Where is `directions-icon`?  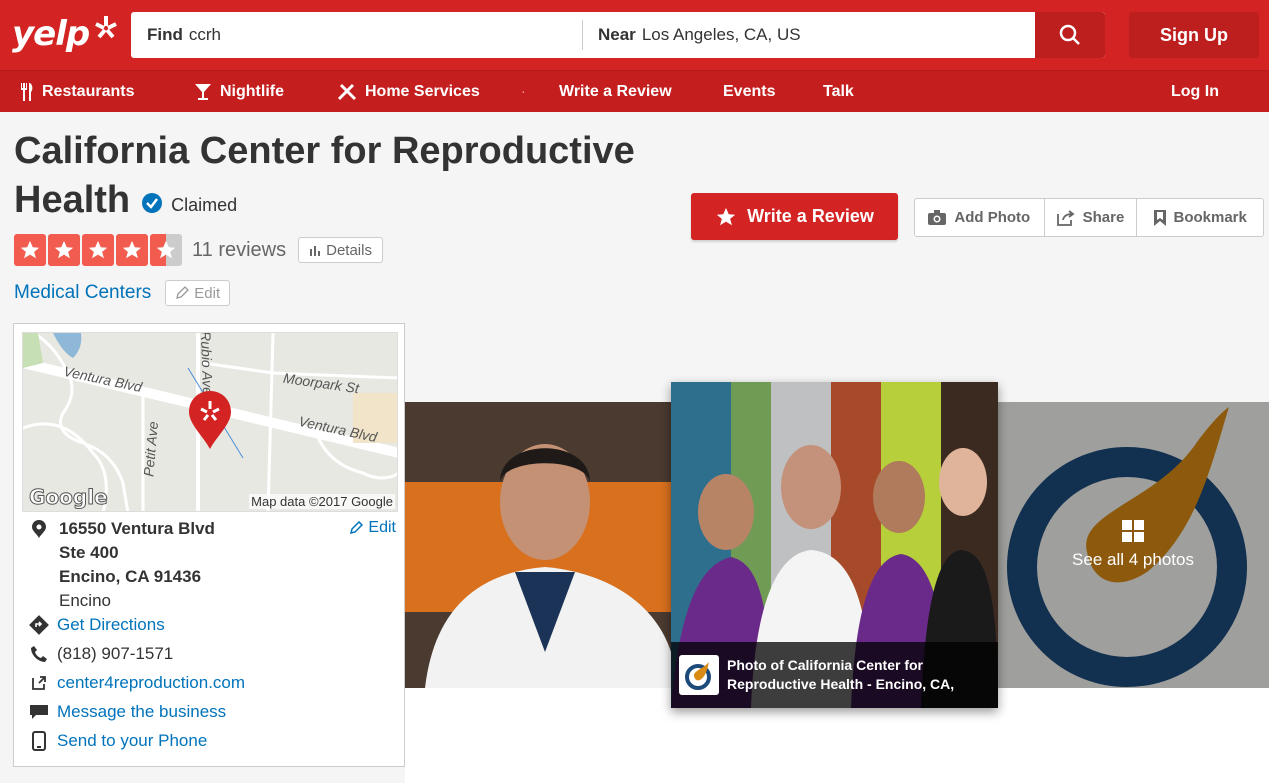
directions-icon is located at coordinates (39, 625).